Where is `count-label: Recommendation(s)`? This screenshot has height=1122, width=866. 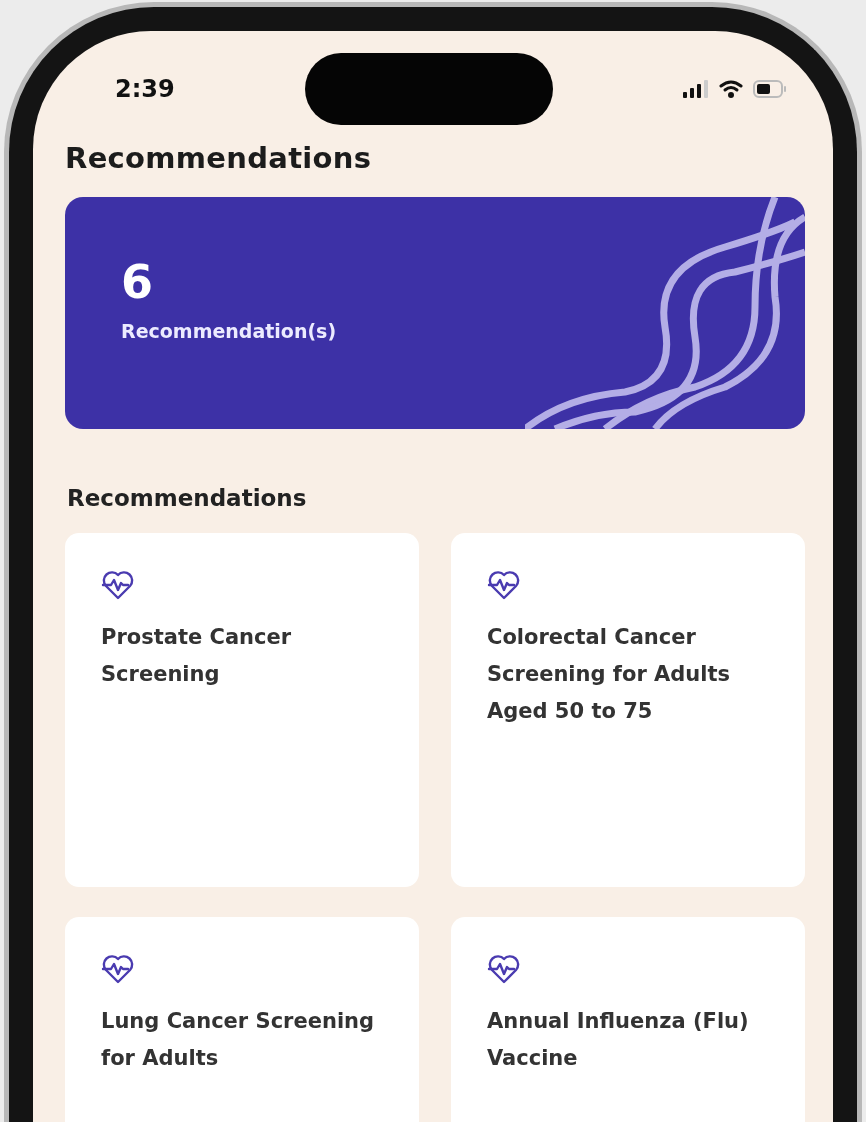
count-label: Recommendation(s) is located at coordinates (229, 330).